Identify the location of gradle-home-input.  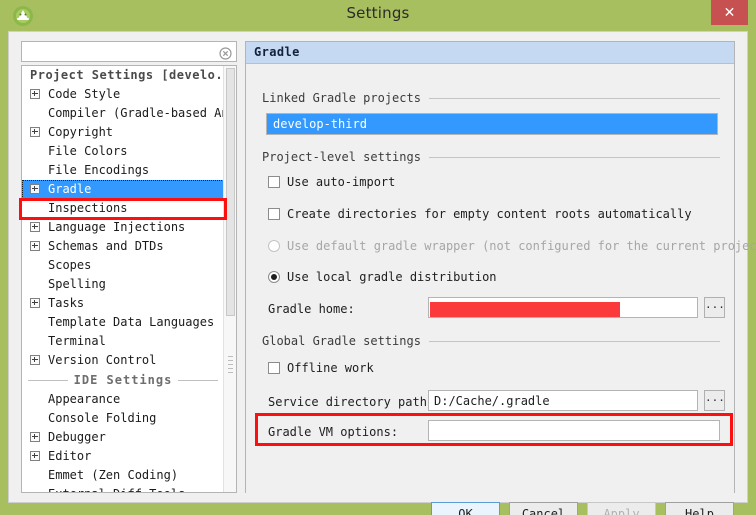
(563, 307).